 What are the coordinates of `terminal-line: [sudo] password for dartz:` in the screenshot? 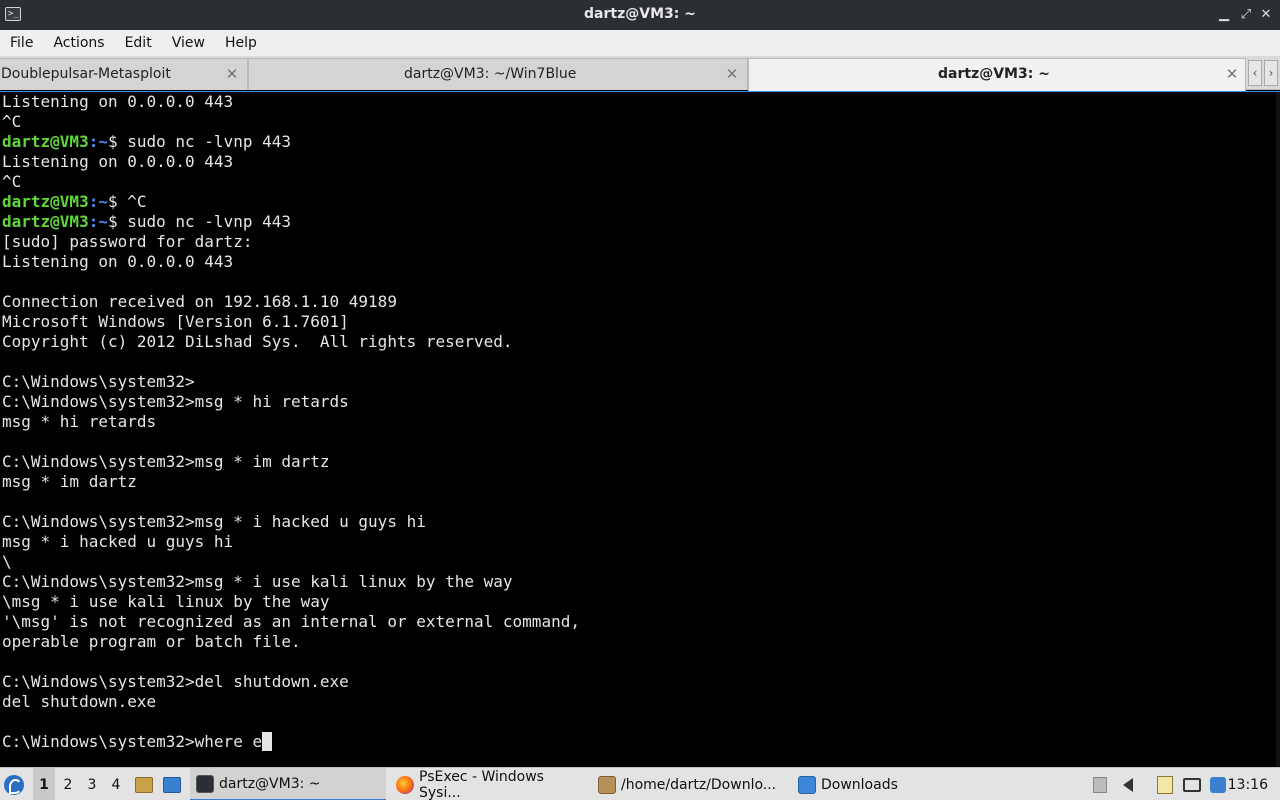 It's located at (291, 242).